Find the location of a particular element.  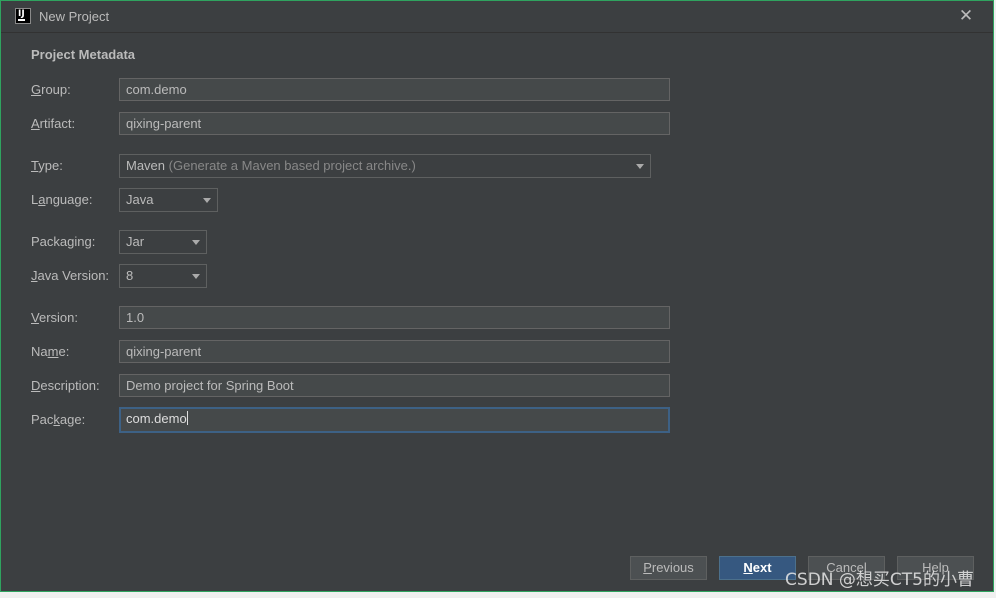

version-field: 1.0 is located at coordinates (394, 317).